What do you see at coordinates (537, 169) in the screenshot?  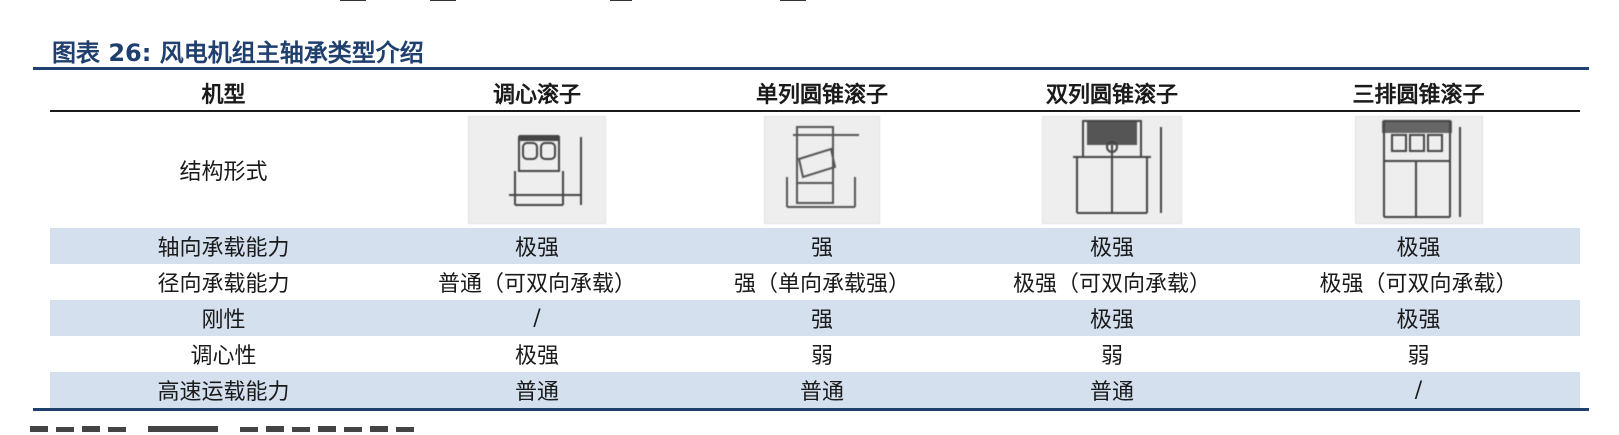 I see `spherical-roller-bearing-diagram-icon` at bounding box center [537, 169].